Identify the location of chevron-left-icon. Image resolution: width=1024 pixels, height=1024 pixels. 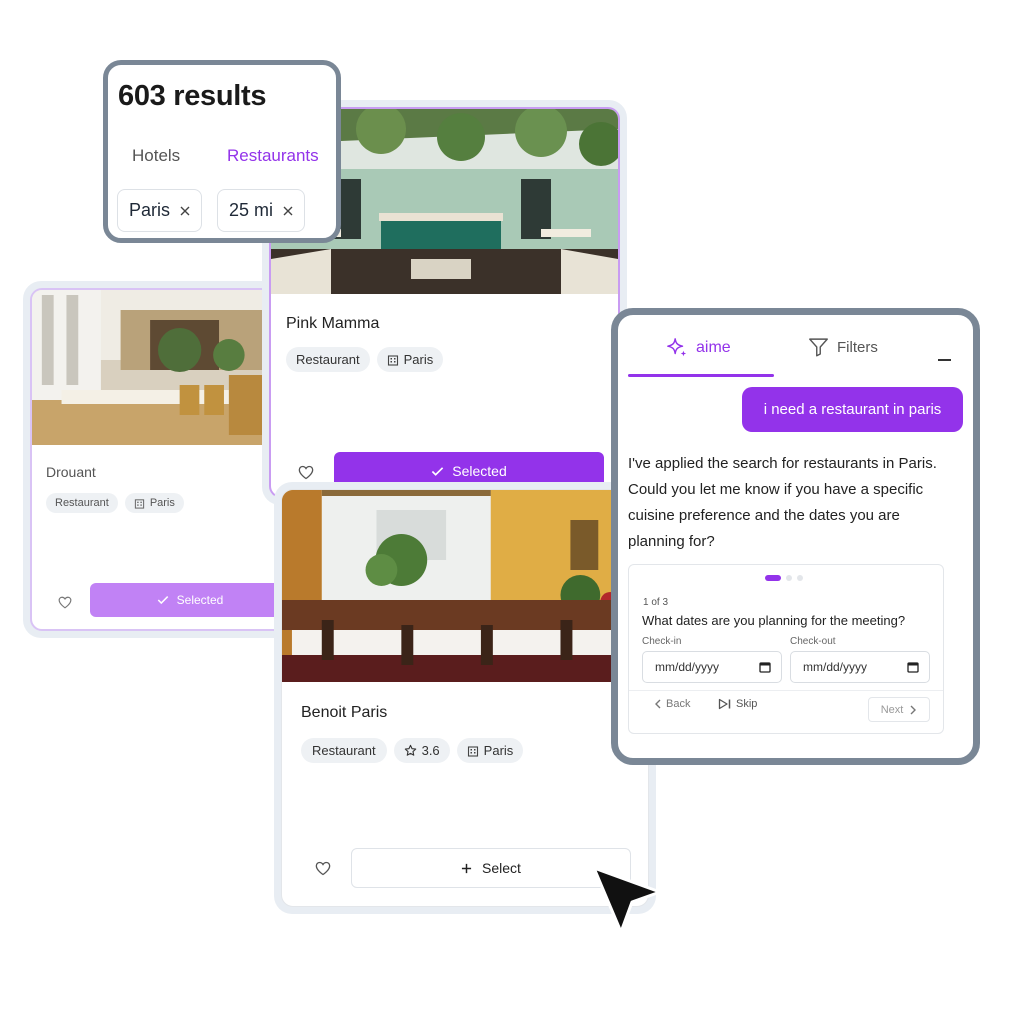
(658, 704).